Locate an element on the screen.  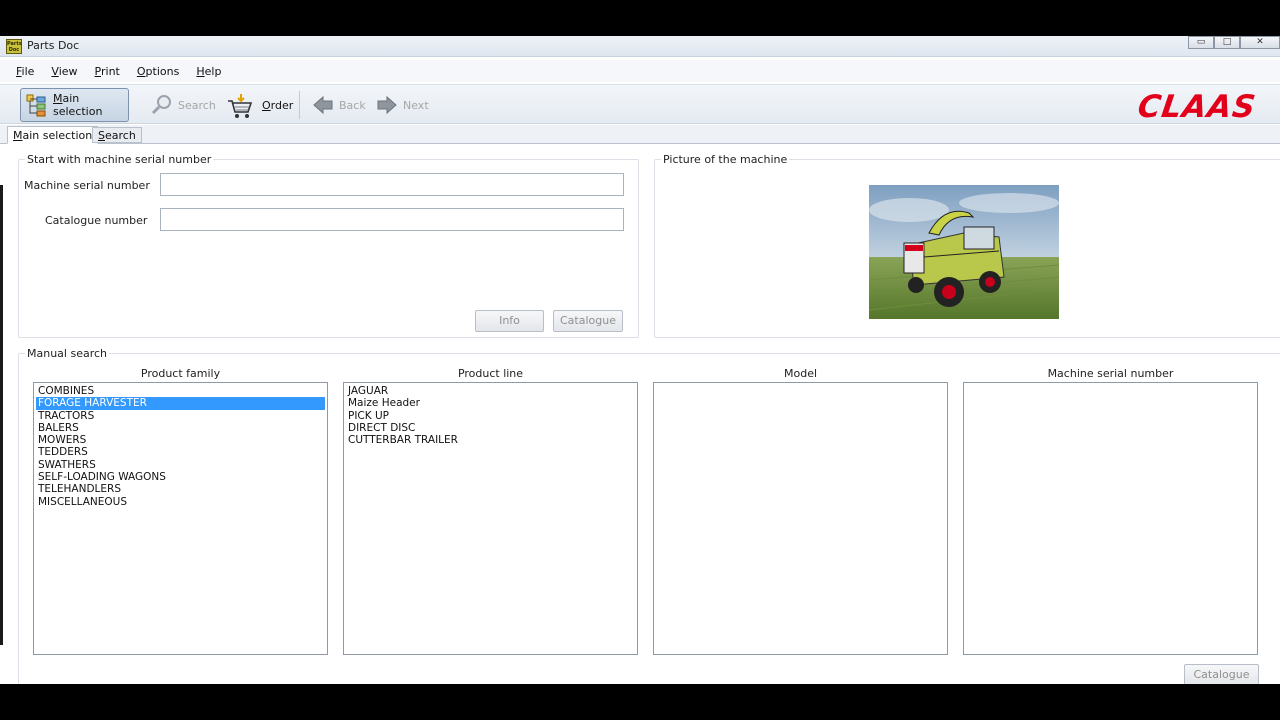
product-family-item: MISCELLANEOUS is located at coordinates (180, 502).